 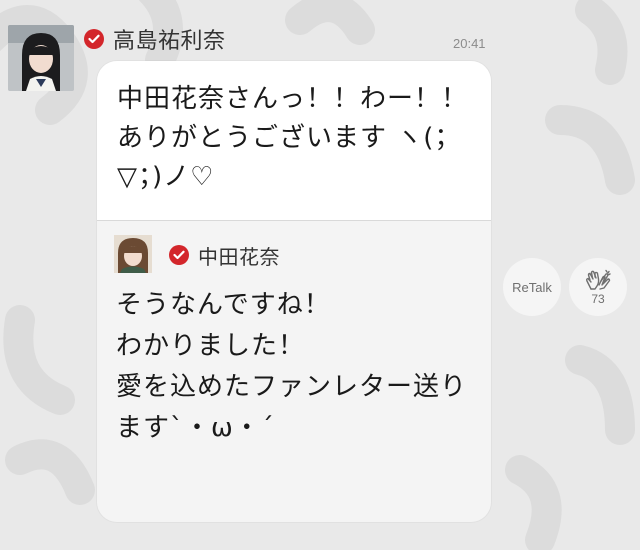 I want to click on clap-button: 73, so click(x=598, y=287).